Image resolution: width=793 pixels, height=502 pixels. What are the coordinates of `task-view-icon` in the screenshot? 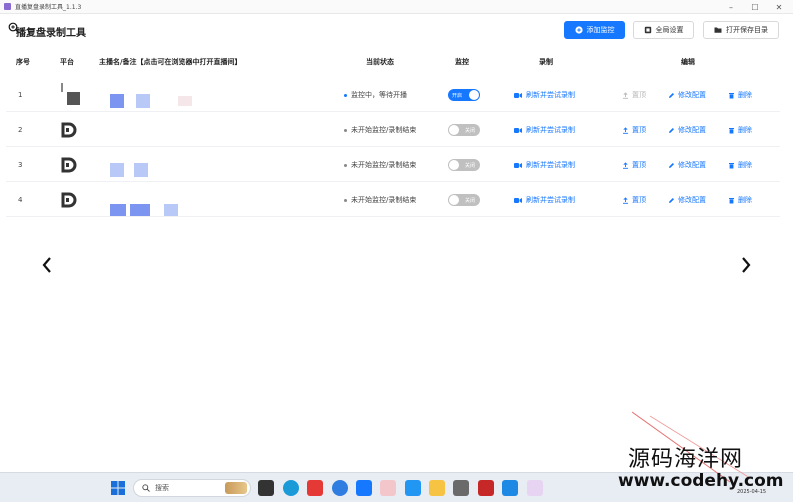 It's located at (266, 488).